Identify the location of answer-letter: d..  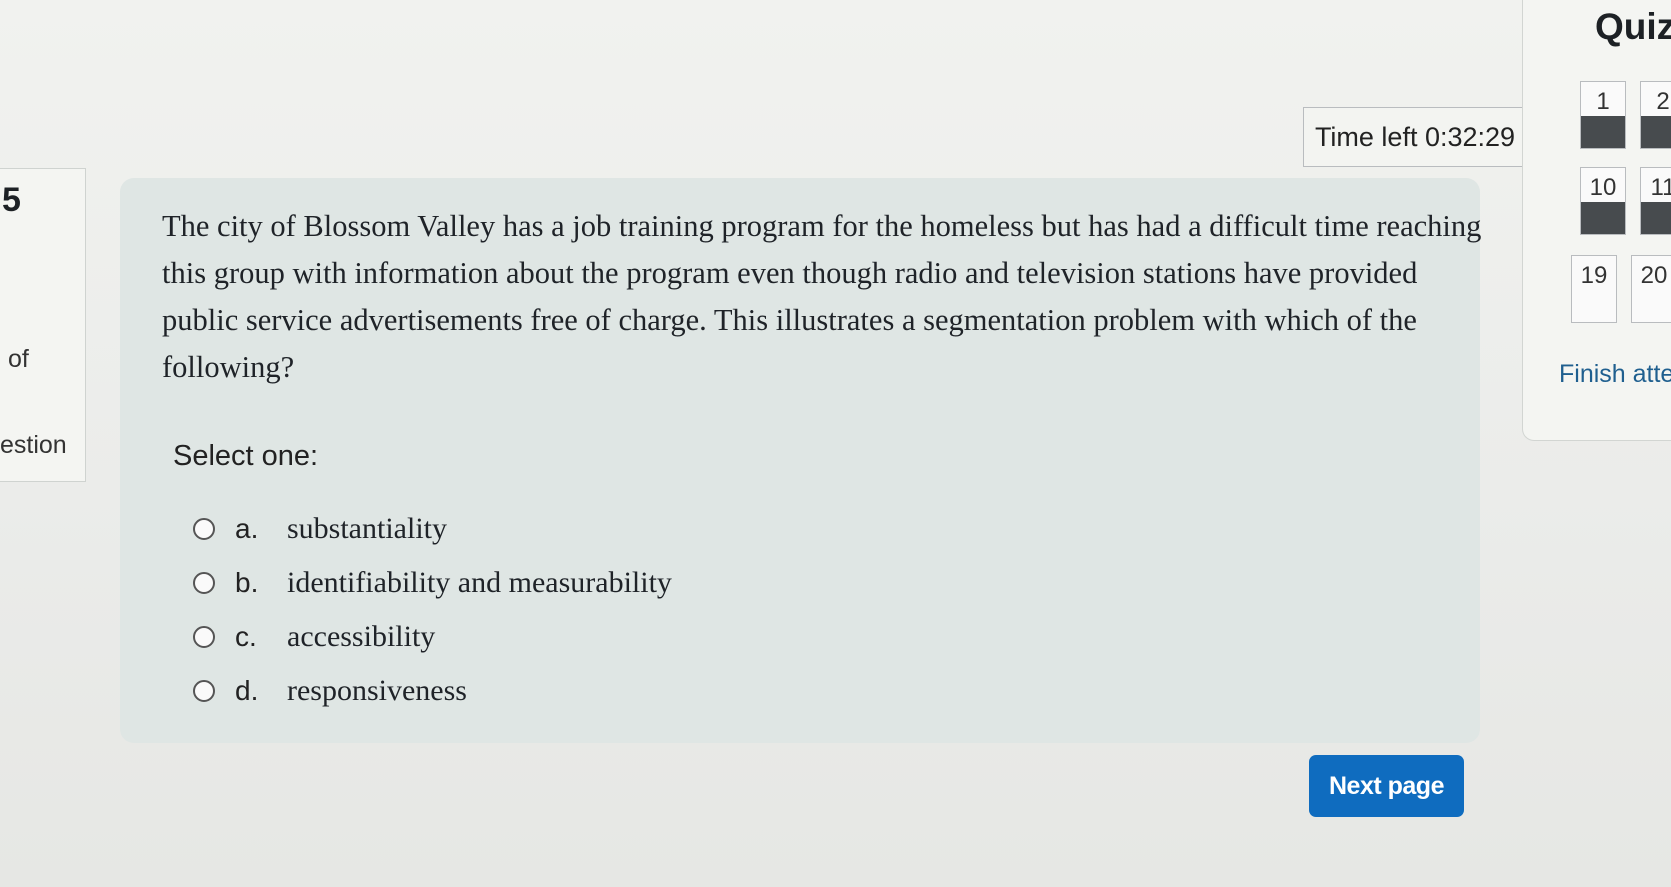
(247, 690).